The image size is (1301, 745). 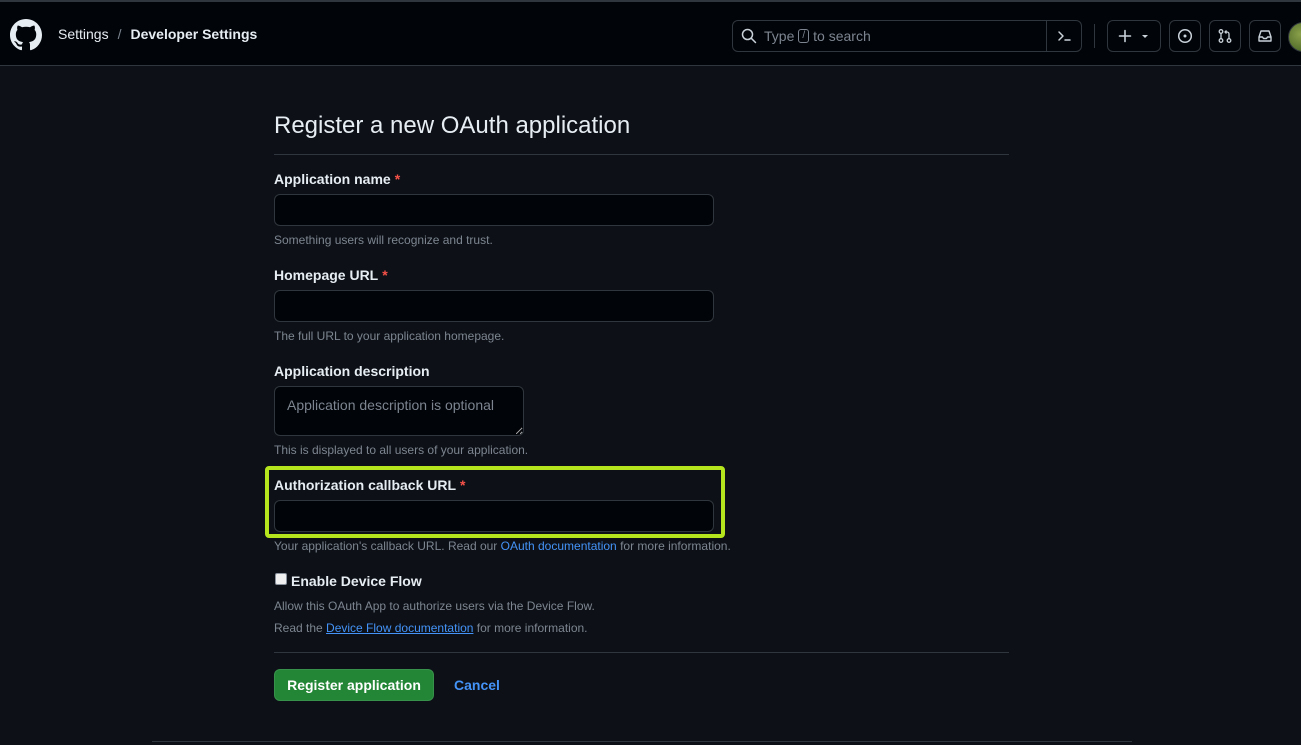 I want to click on callback-url-field, so click(x=494, y=516).